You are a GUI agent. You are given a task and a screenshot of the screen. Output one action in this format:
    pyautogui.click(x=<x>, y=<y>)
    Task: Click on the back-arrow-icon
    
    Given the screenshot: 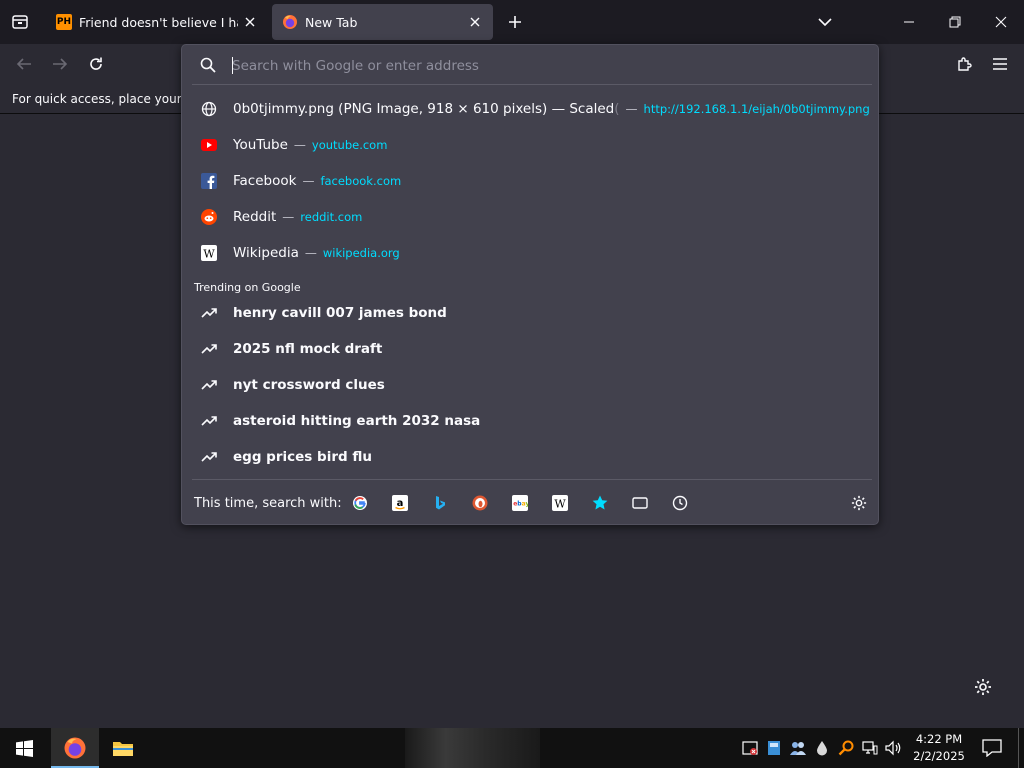 What is the action you would take?
    pyautogui.click(x=23, y=64)
    